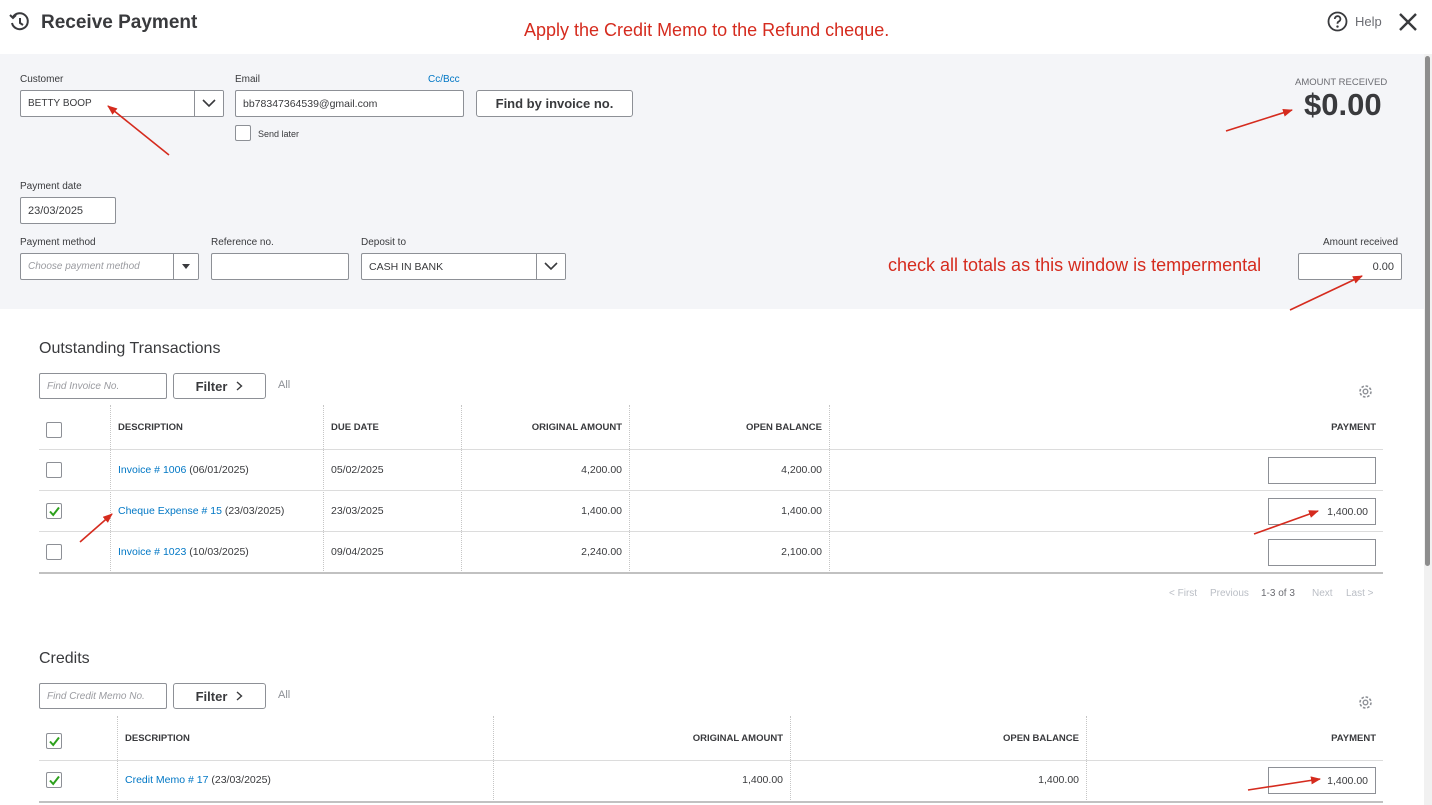  Describe the element at coordinates (280, 266) in the screenshot. I see `reference-no-field` at that location.